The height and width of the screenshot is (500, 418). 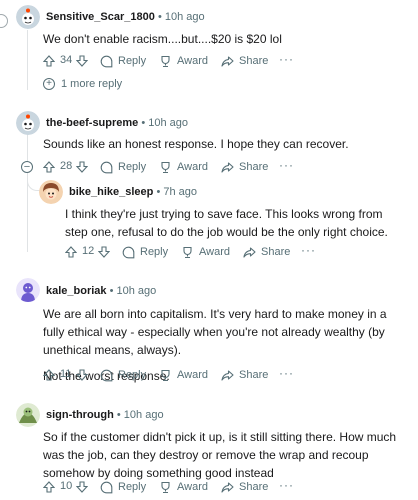 I want to click on vote-count: 10, so click(x=66, y=486).